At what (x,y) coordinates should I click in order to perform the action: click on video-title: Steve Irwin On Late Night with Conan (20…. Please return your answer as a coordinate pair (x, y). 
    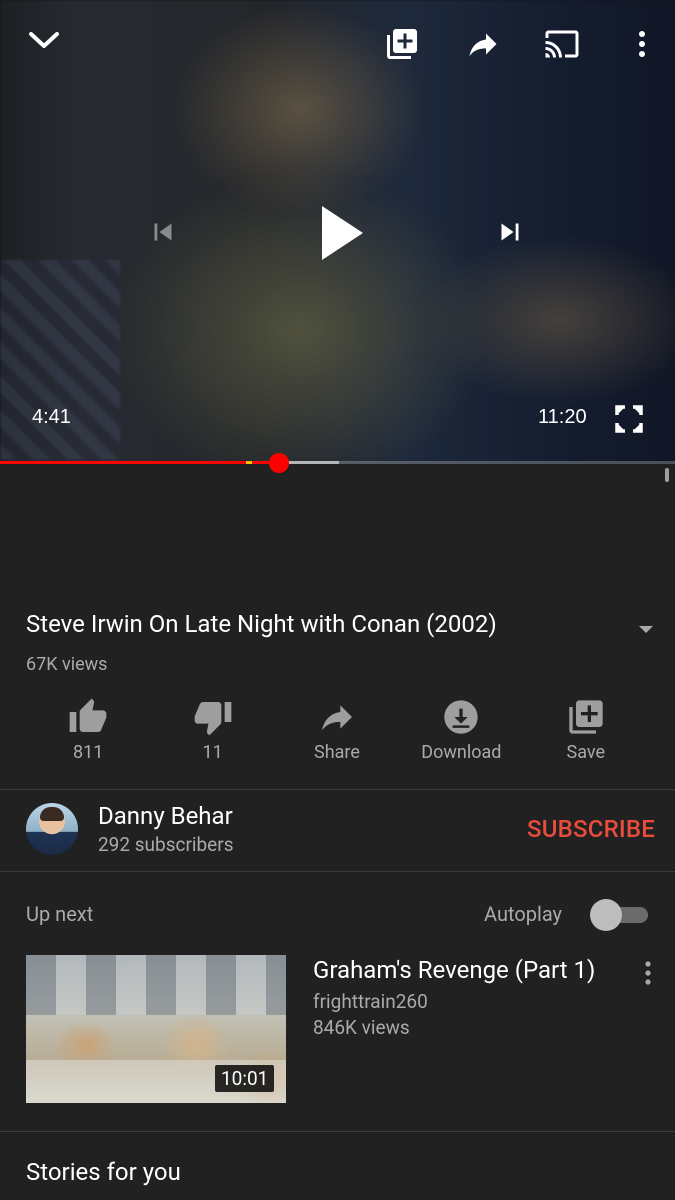
    Looking at the image, I should click on (261, 624).